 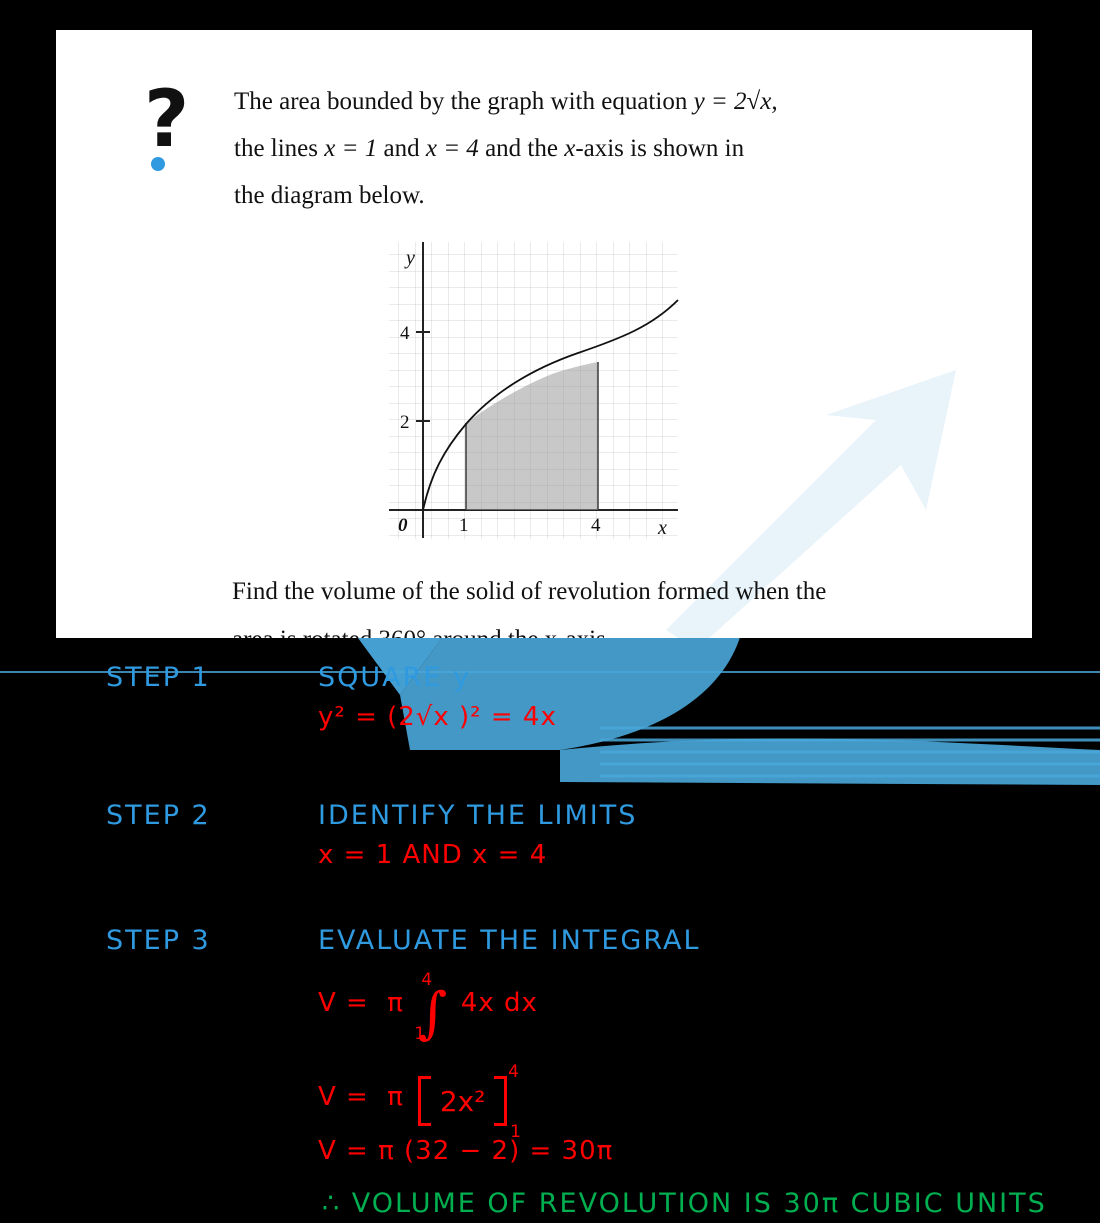 I want to click on step-3-bracket-line: V = π 2x² 4 1, so click(x=419, y=1102).